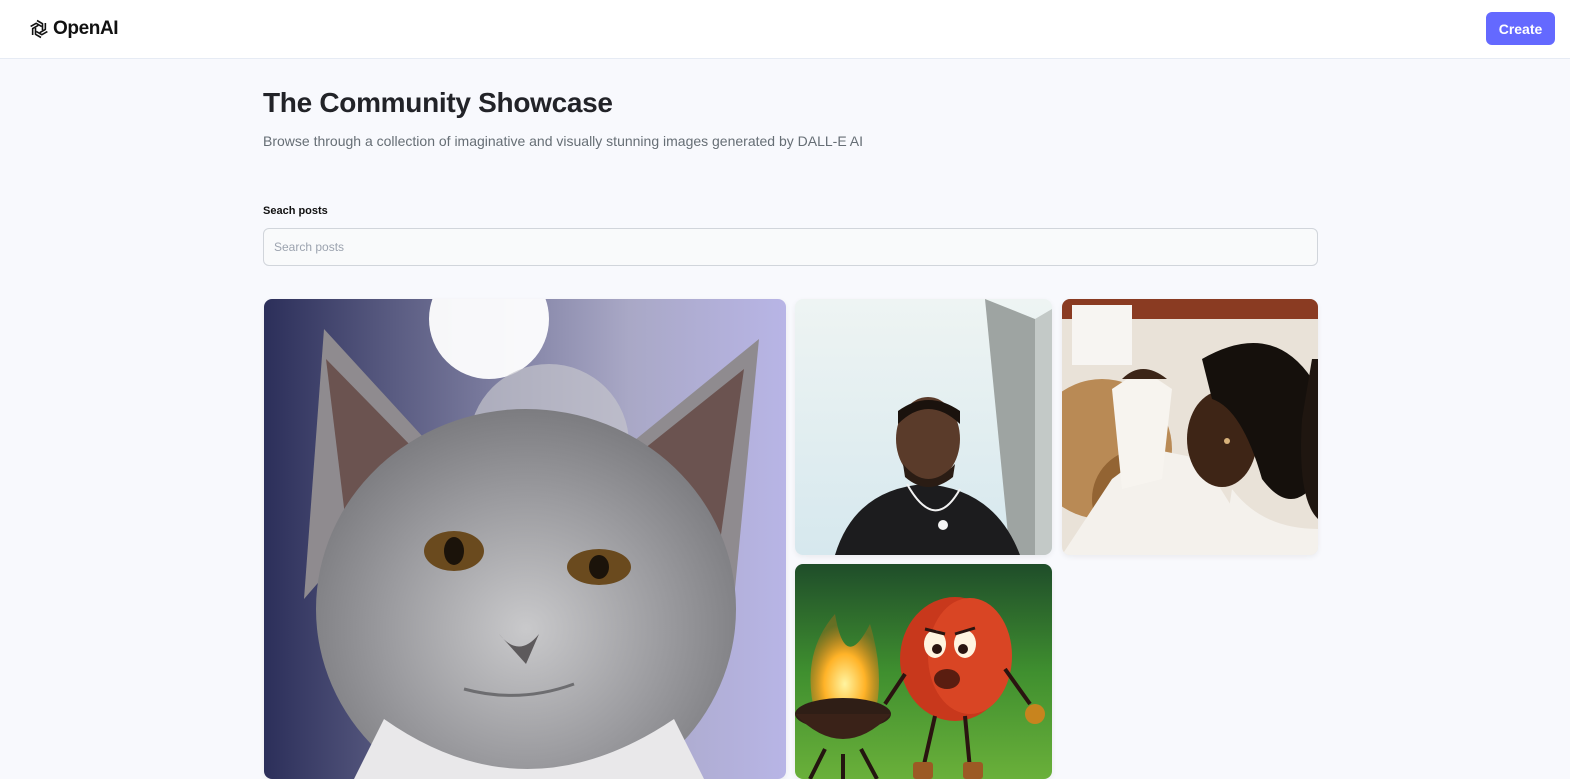 The height and width of the screenshot is (779, 1570). I want to click on page-title: The Community Showcase, so click(438, 102).